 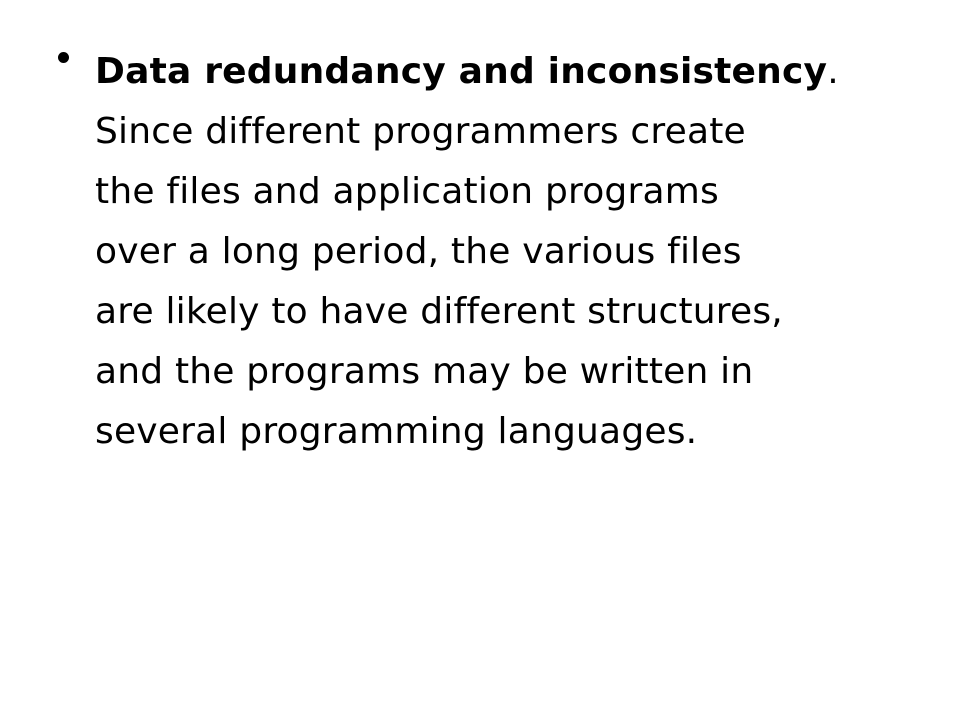 What do you see at coordinates (407, 191) in the screenshot?
I see `bullet-line: the files and application programs` at bounding box center [407, 191].